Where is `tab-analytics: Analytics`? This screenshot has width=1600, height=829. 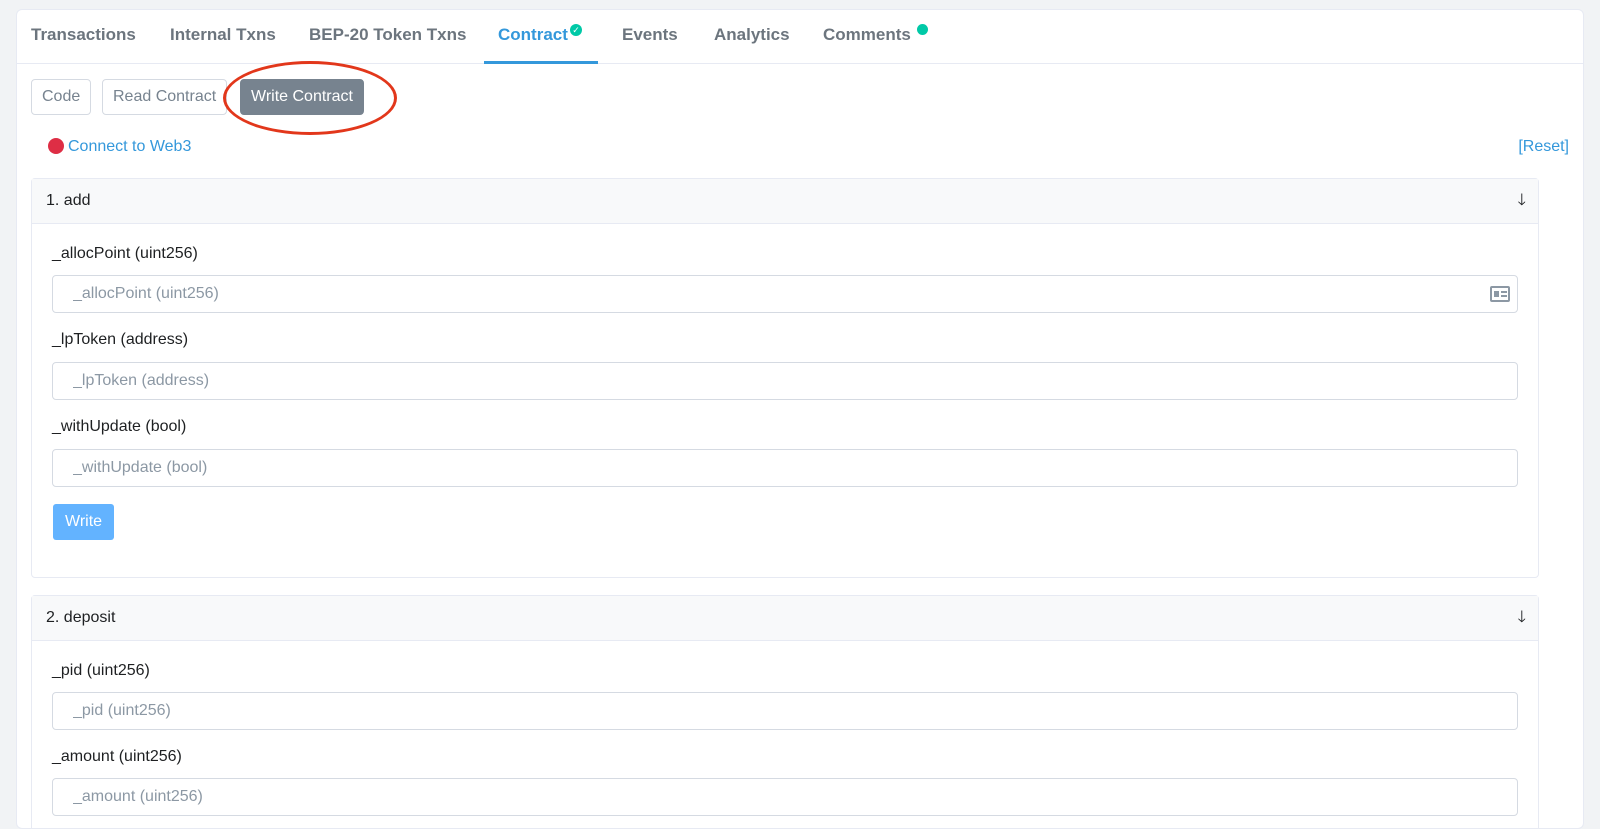
tab-analytics: Analytics is located at coordinates (752, 37).